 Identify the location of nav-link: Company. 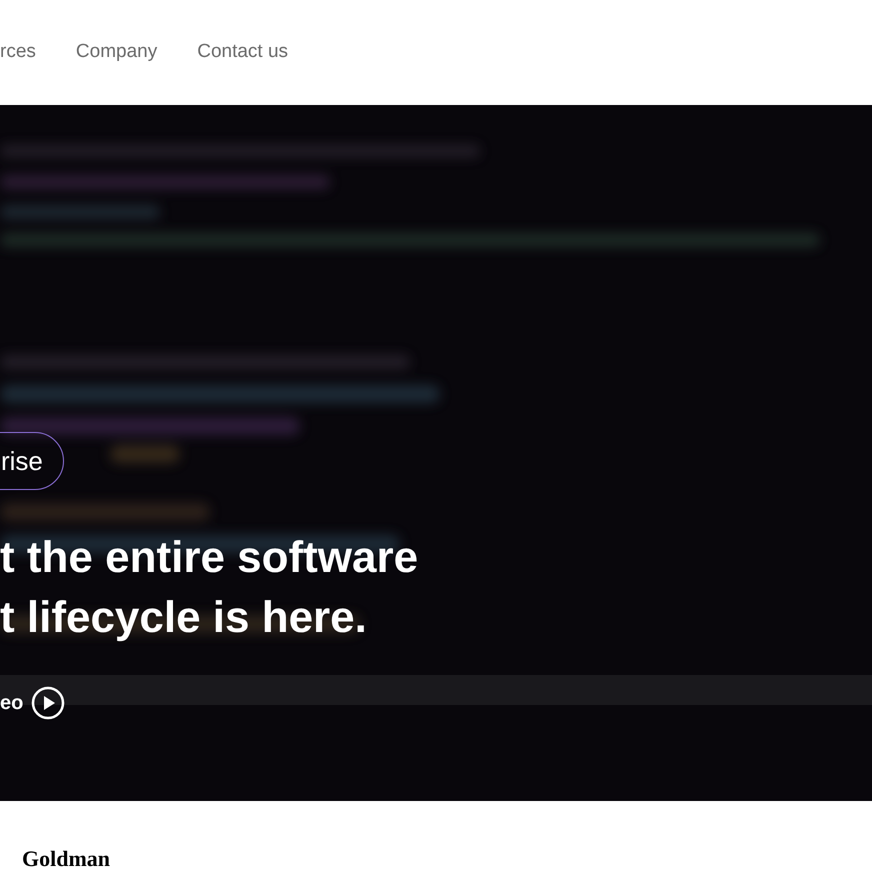
(117, 52).